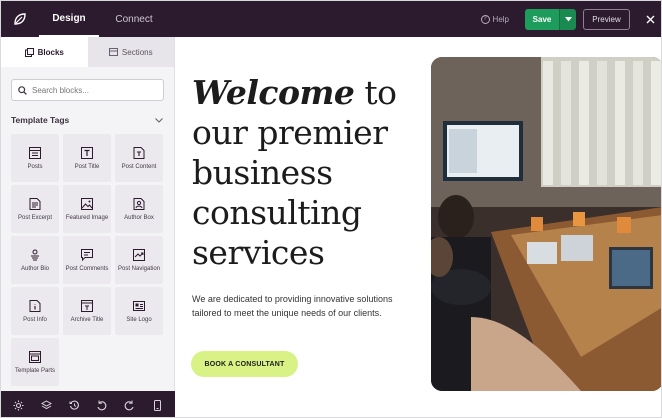 This screenshot has width=662, height=418. Describe the element at coordinates (18, 405) in the screenshot. I see `settings-icon` at that location.